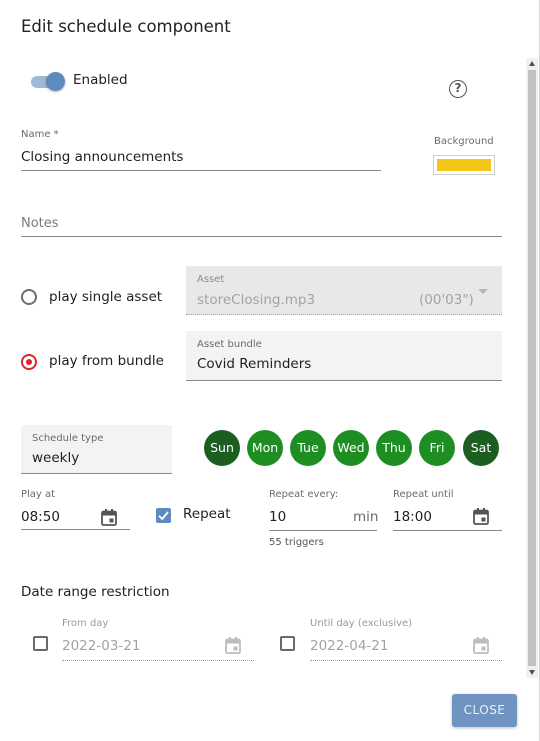  Describe the element at coordinates (366, 517) in the screenshot. I see `repeat-every-unit: min` at that location.